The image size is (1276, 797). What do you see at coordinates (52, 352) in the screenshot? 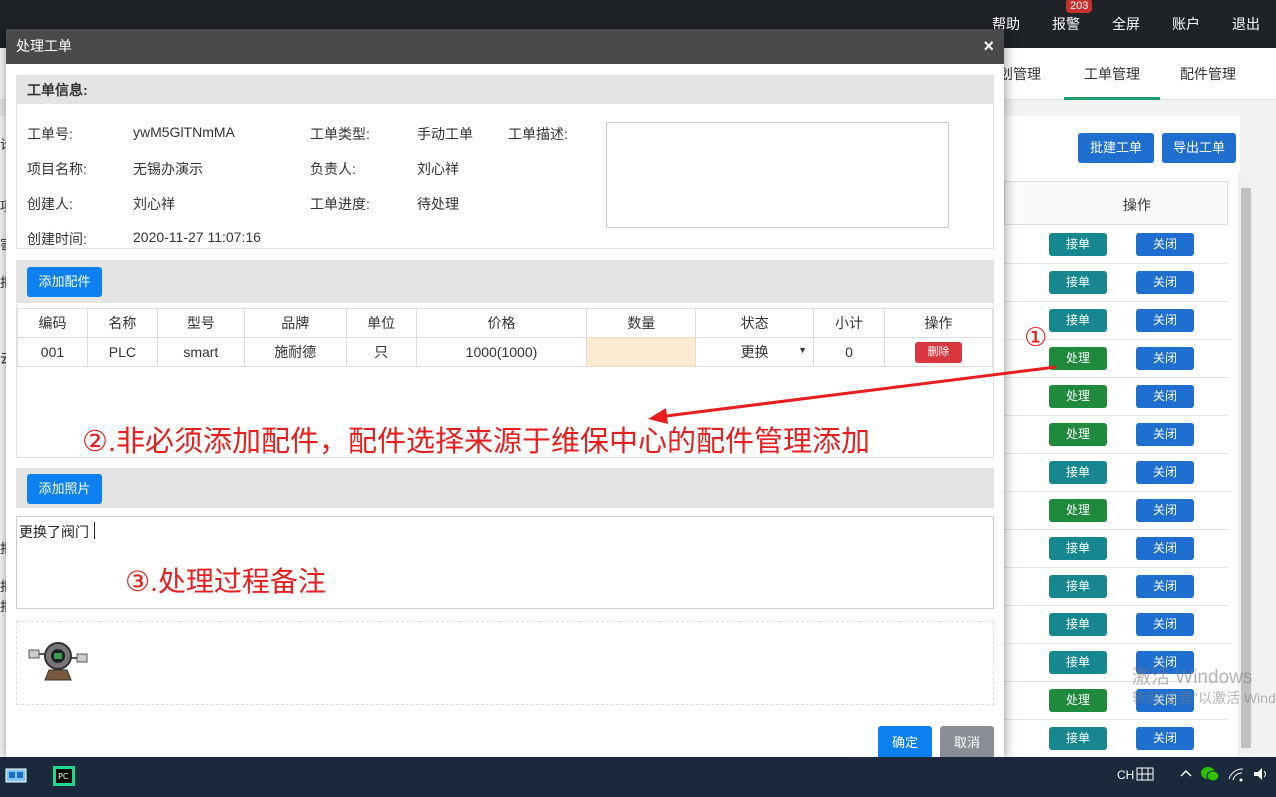
I see `part-code: 001` at bounding box center [52, 352].